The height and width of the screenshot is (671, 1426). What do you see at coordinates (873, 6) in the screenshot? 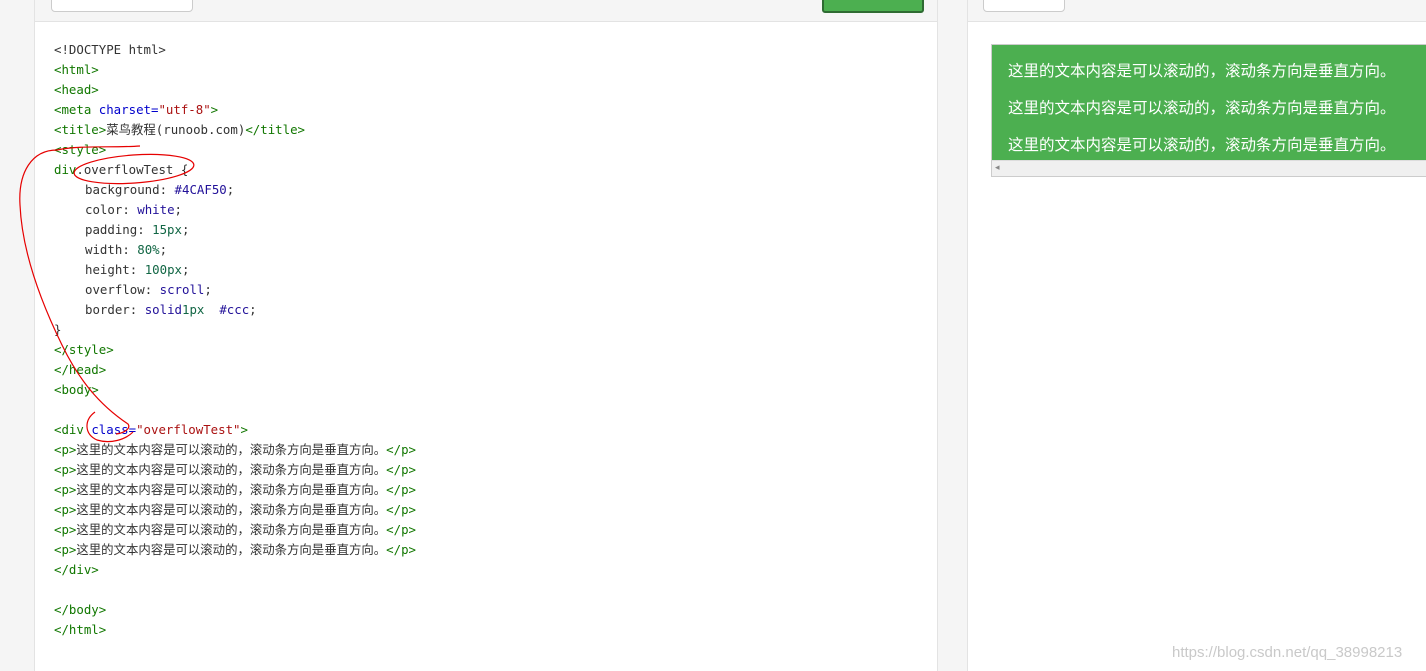
I see `run-code-button` at bounding box center [873, 6].